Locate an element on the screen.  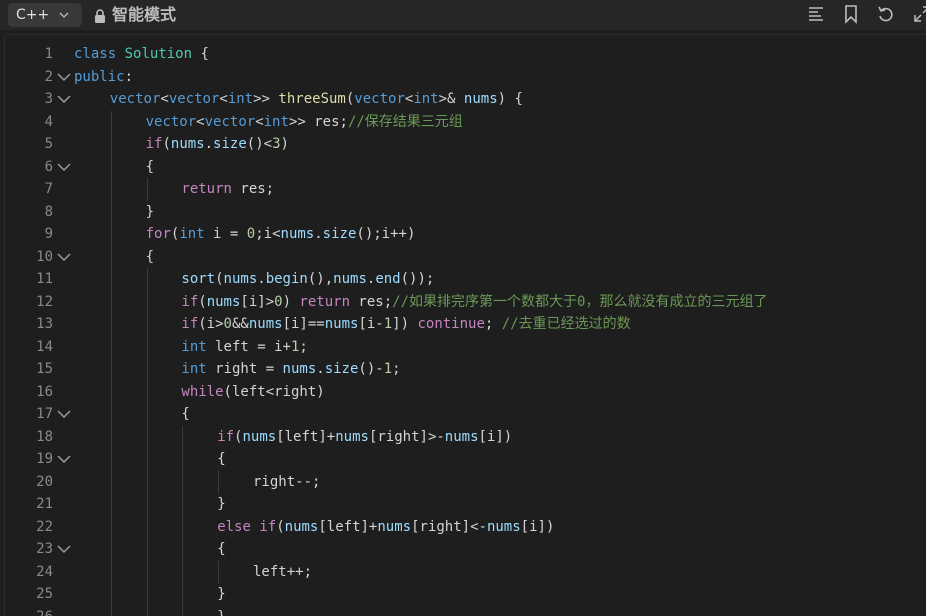
code-text: { is located at coordinates (221, 549).